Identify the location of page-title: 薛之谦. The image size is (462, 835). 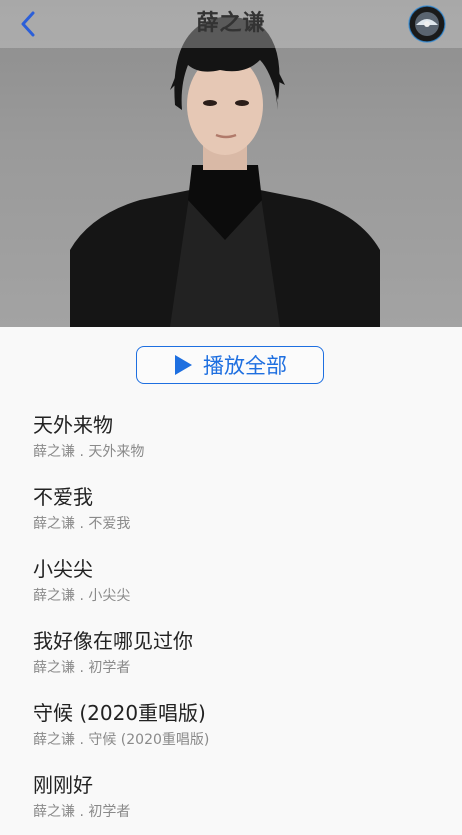
(231, 23).